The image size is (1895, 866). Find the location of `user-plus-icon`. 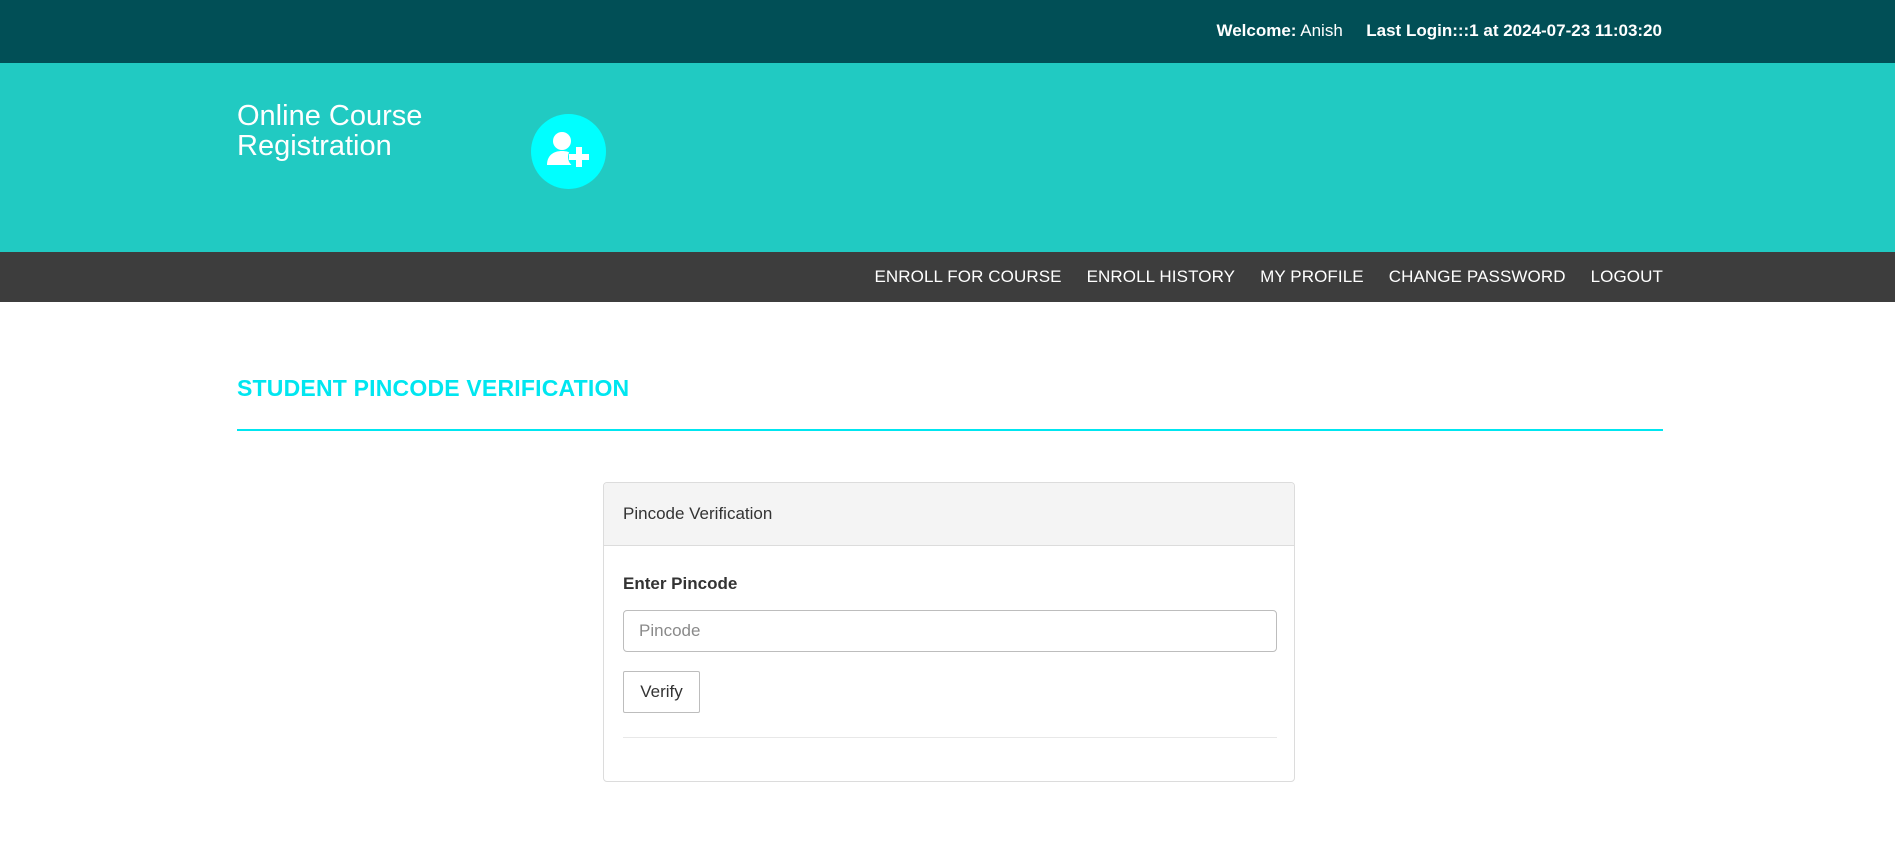

user-plus-icon is located at coordinates (568, 150).